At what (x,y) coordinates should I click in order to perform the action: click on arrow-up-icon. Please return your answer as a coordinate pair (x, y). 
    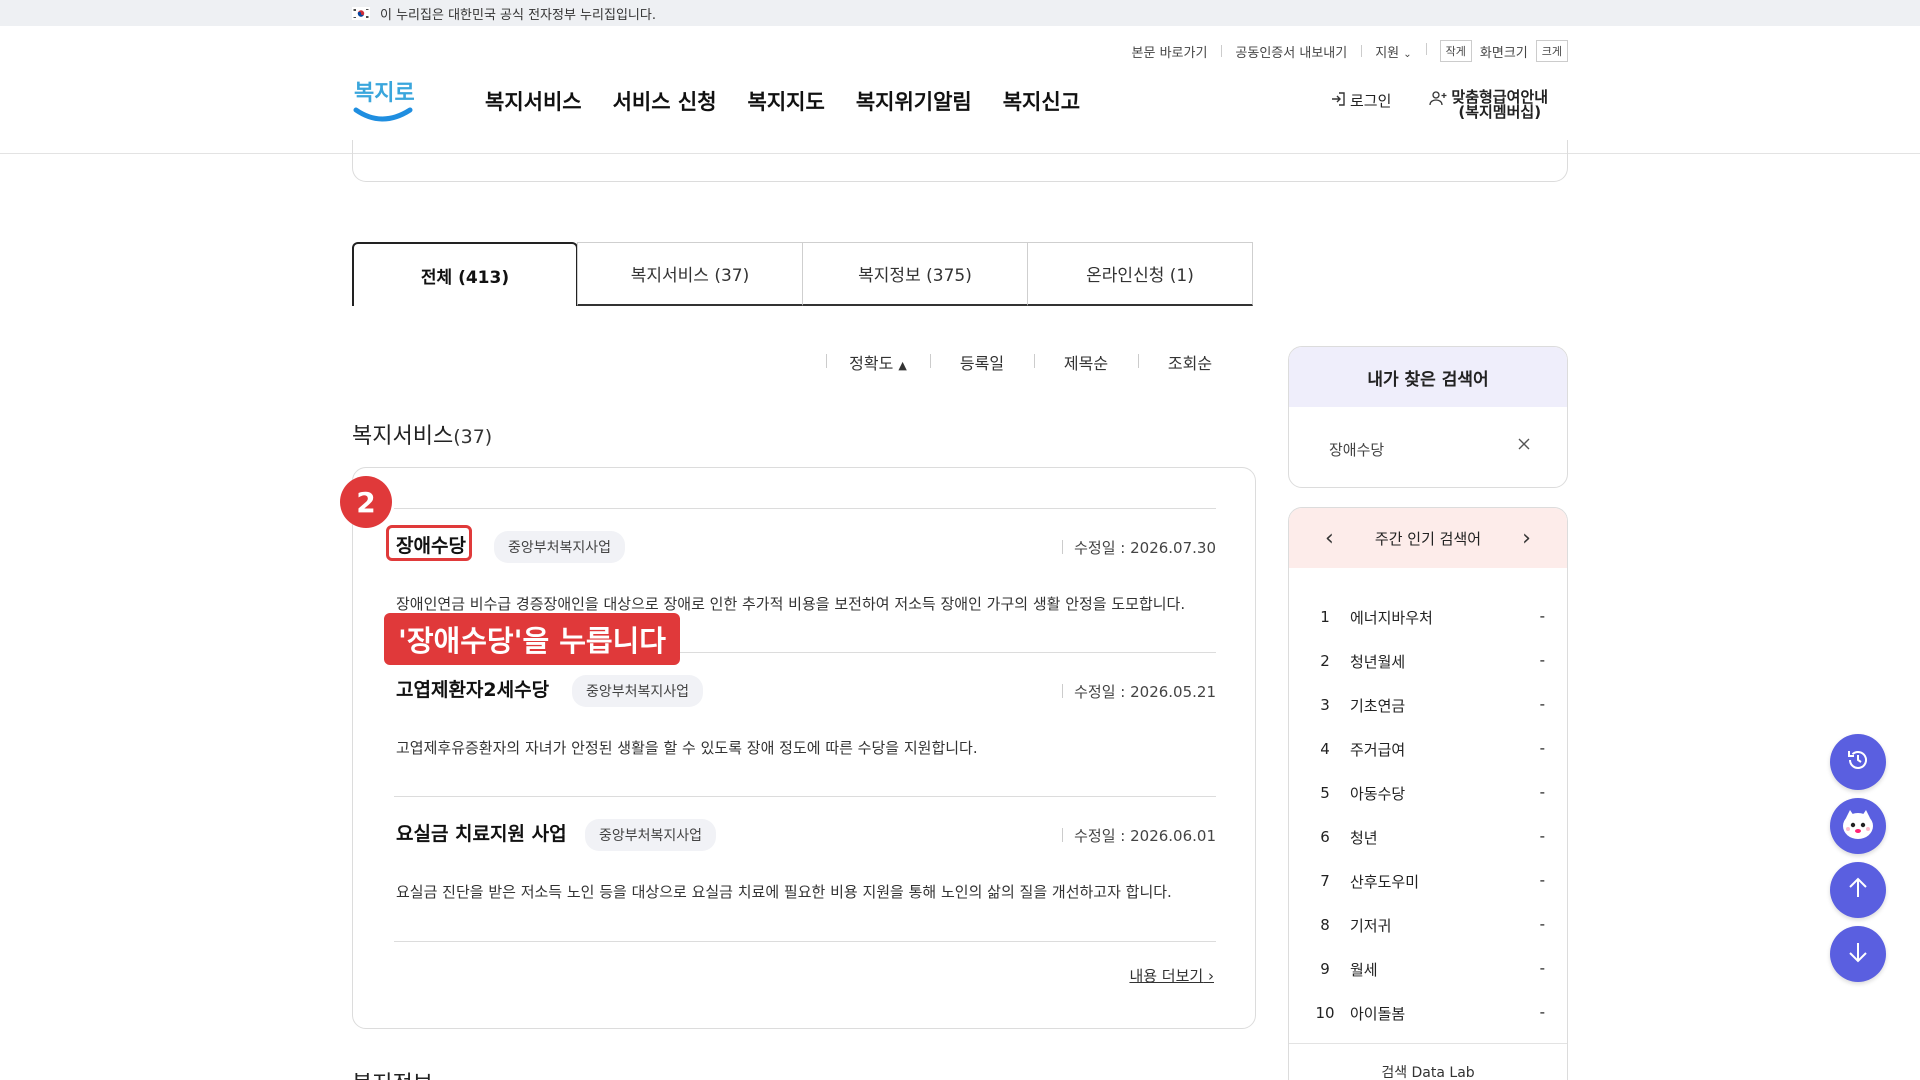
    Looking at the image, I should click on (1858, 890).